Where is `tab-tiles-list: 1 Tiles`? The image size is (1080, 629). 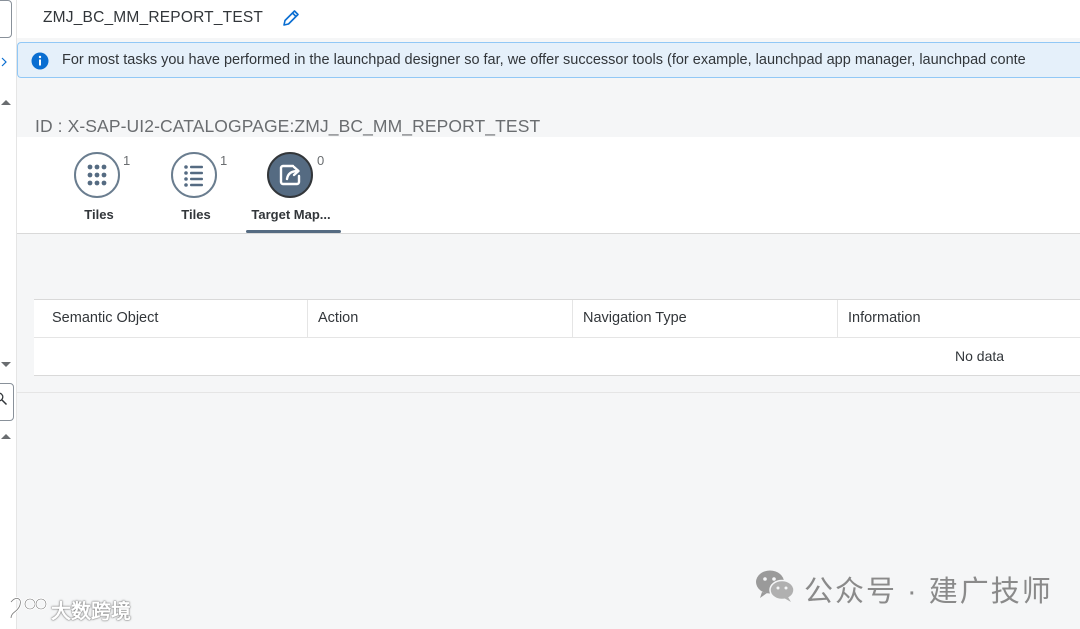 tab-tiles-list: 1 Tiles is located at coordinates (196, 192).